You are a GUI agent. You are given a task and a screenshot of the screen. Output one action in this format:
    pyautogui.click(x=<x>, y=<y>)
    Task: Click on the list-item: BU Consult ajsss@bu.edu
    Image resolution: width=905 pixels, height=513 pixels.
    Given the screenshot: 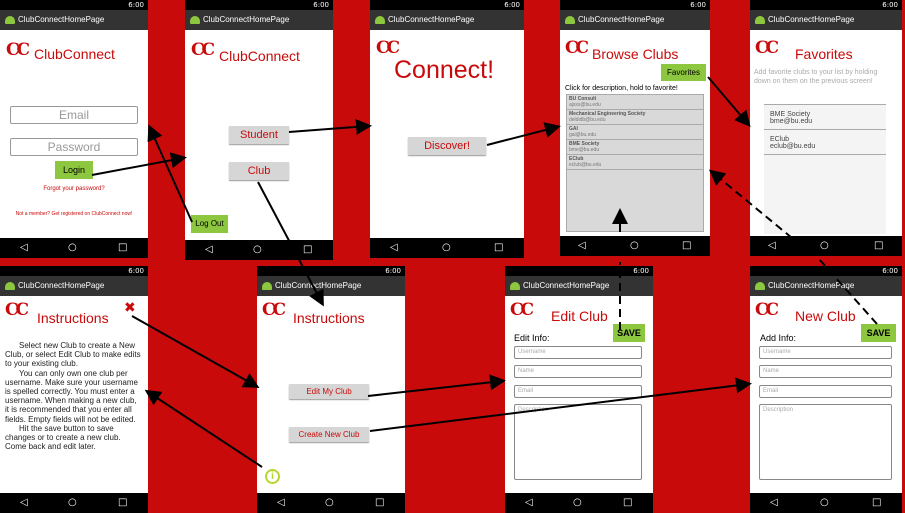 What is the action you would take?
    pyautogui.click(x=635, y=102)
    